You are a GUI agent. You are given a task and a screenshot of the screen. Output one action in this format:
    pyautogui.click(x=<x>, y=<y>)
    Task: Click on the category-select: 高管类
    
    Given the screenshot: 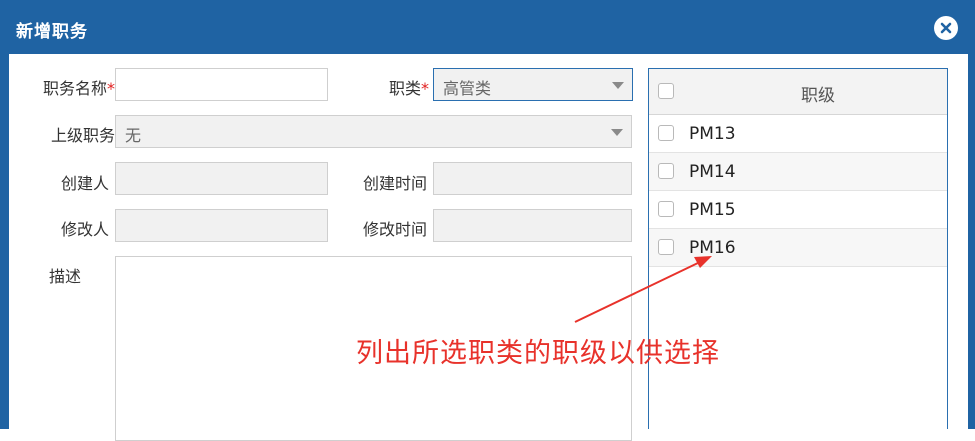 What is the action you would take?
    pyautogui.click(x=533, y=84)
    